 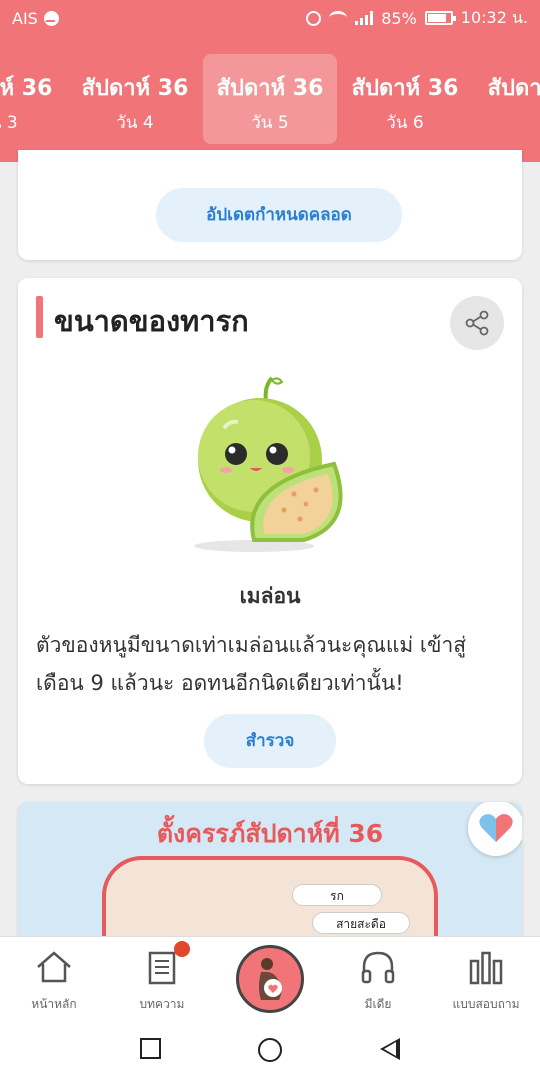 I want to click on due-date-card: อัปเดตกำหนดคลอด, so click(x=270, y=205).